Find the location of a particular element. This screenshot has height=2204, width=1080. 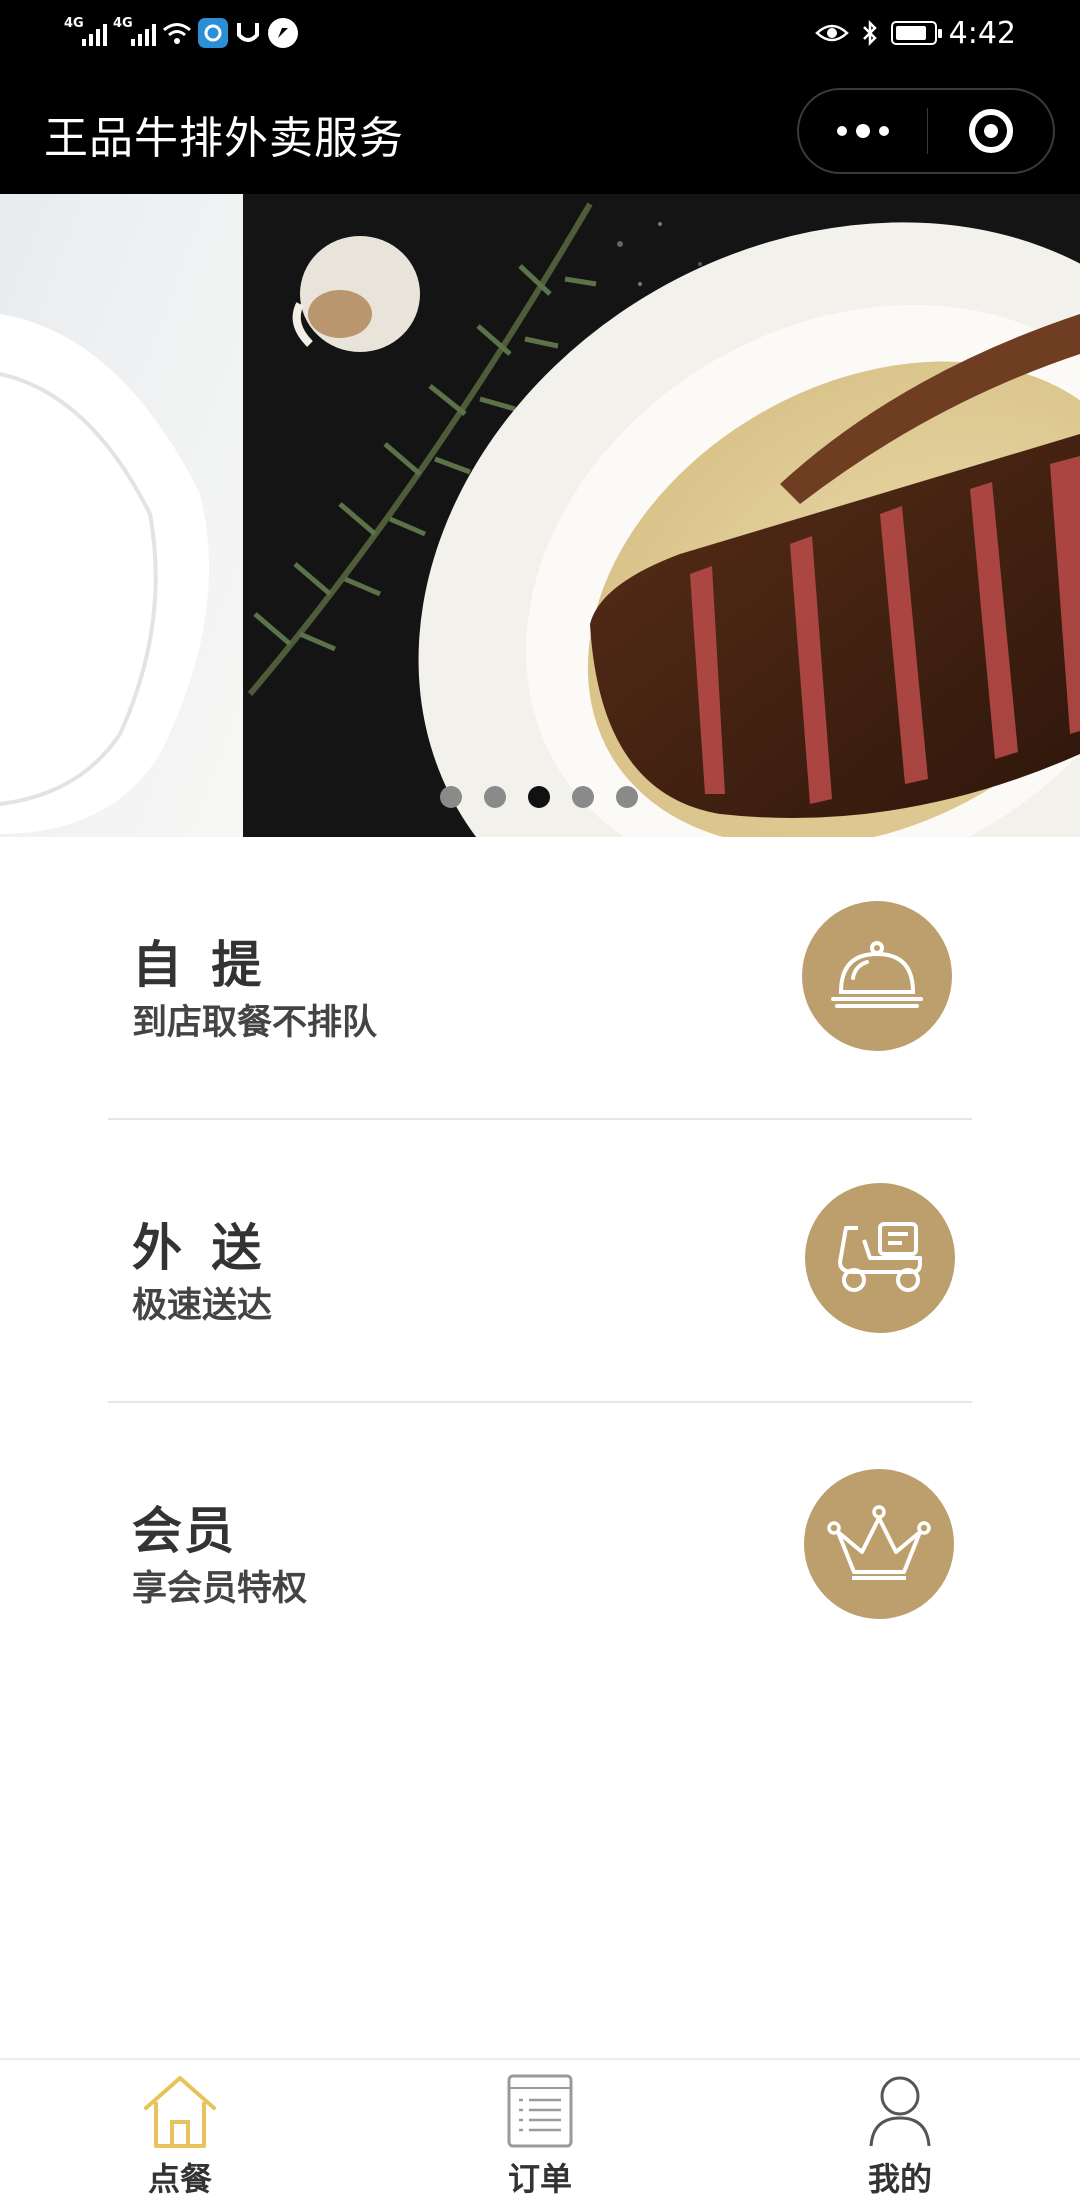

battery-icon is located at coordinates (916, 33).